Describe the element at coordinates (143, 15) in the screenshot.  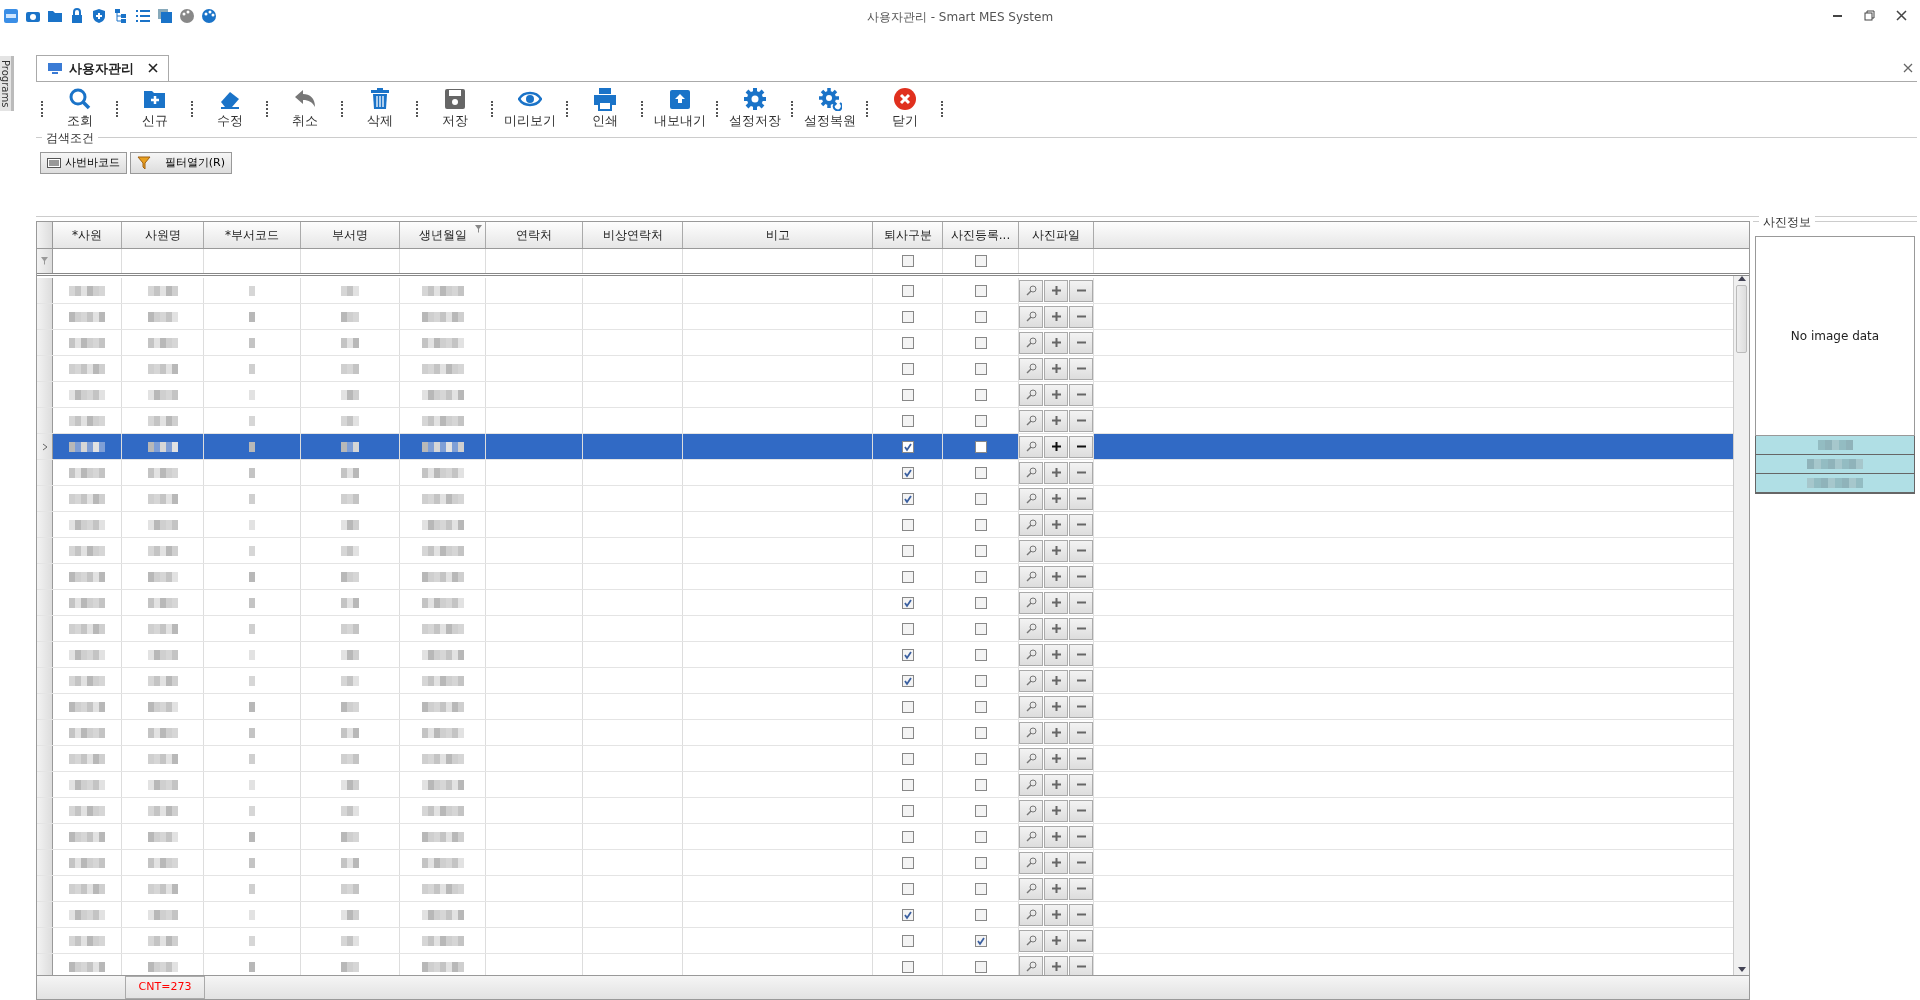
I see `list-icon` at that location.